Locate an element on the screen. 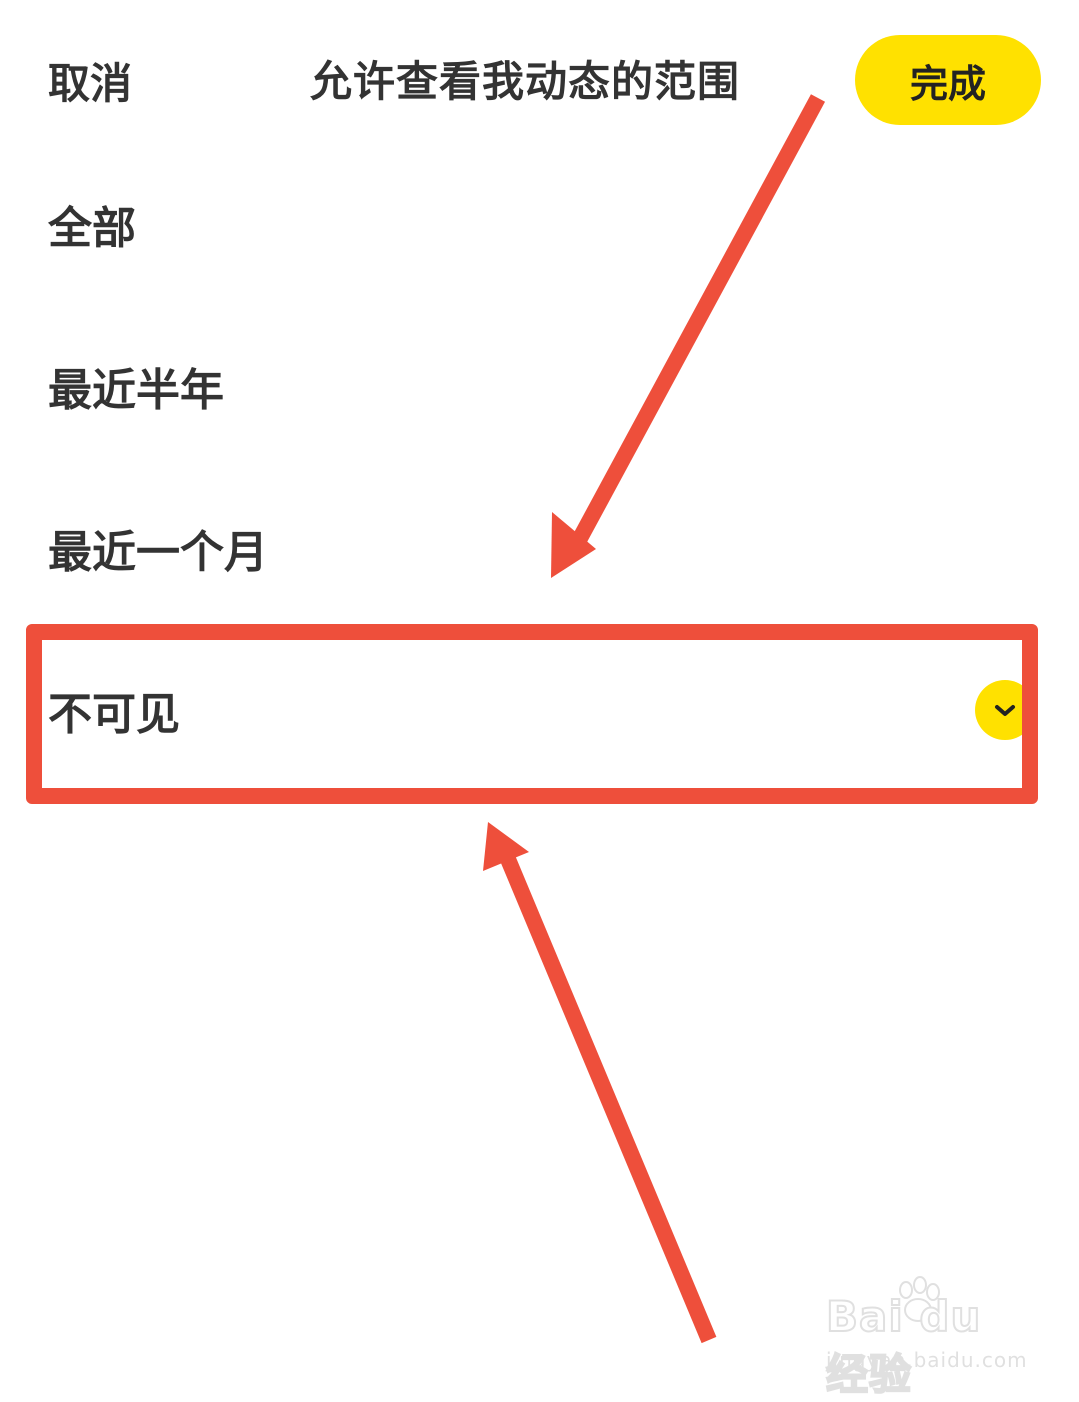 The height and width of the screenshot is (1402, 1079). page-title: 允许查看我动态的范围 is located at coordinates (525, 81).